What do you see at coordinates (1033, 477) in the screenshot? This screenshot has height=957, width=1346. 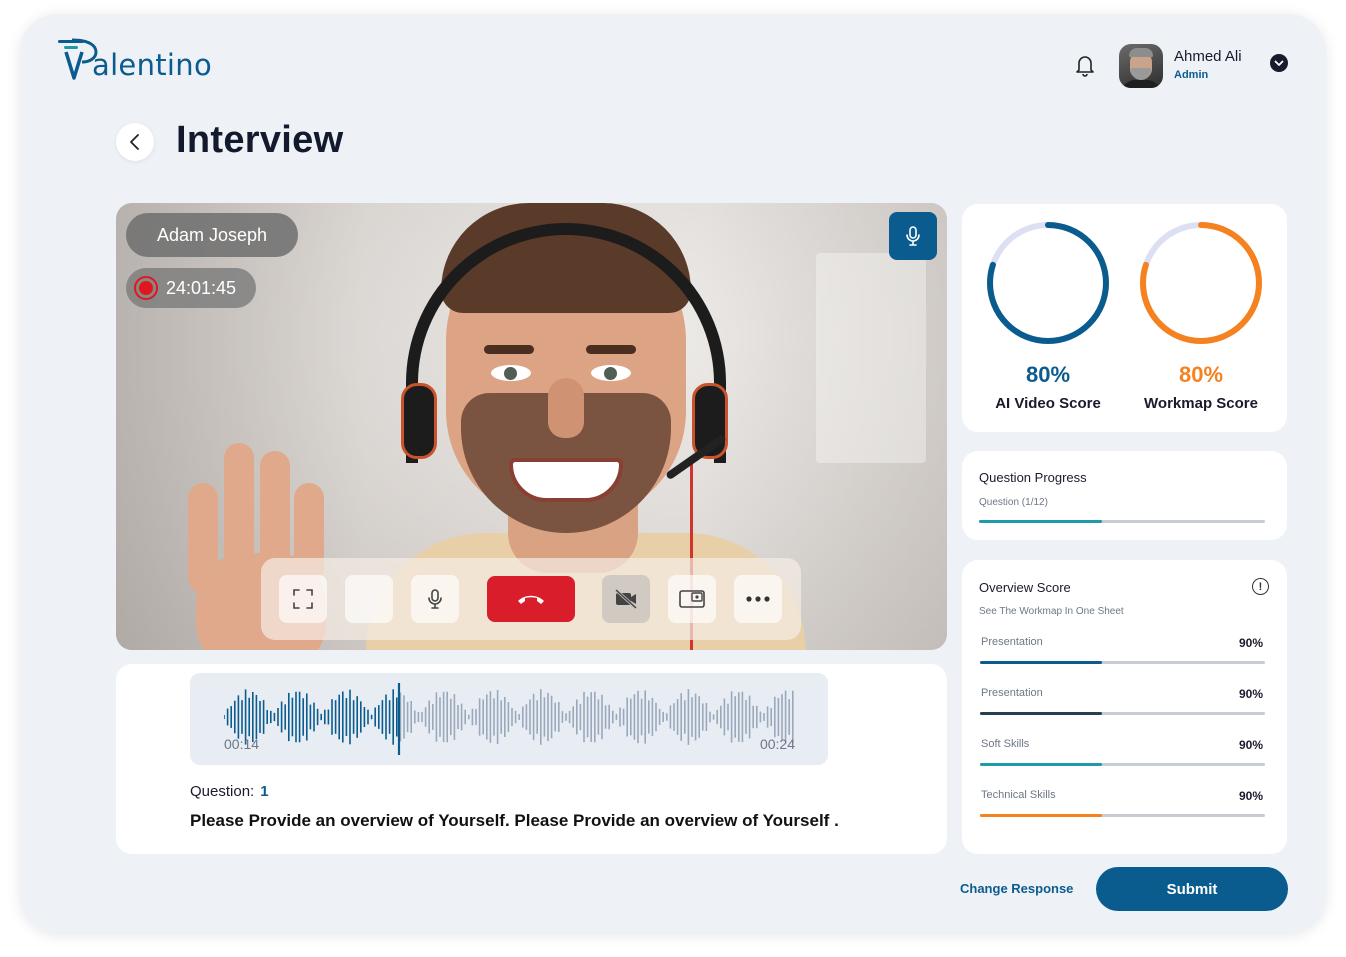 I see `question-progress-title: Question Progress` at bounding box center [1033, 477].